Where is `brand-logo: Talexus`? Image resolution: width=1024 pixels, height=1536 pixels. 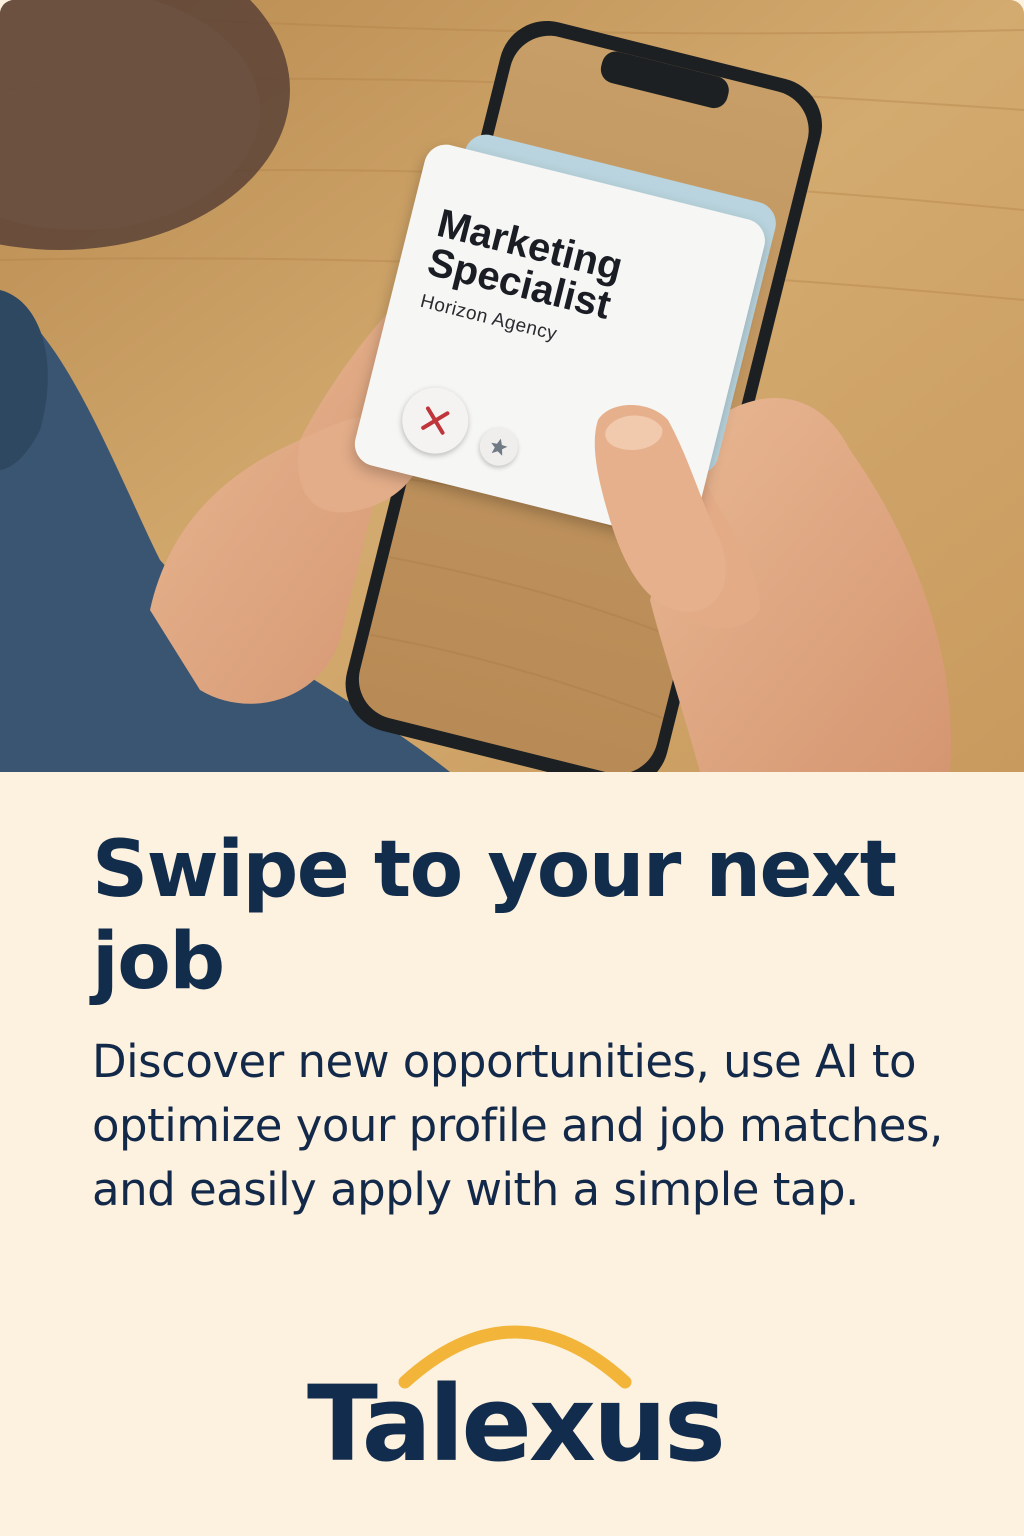 brand-logo: Talexus is located at coordinates (515, 1393).